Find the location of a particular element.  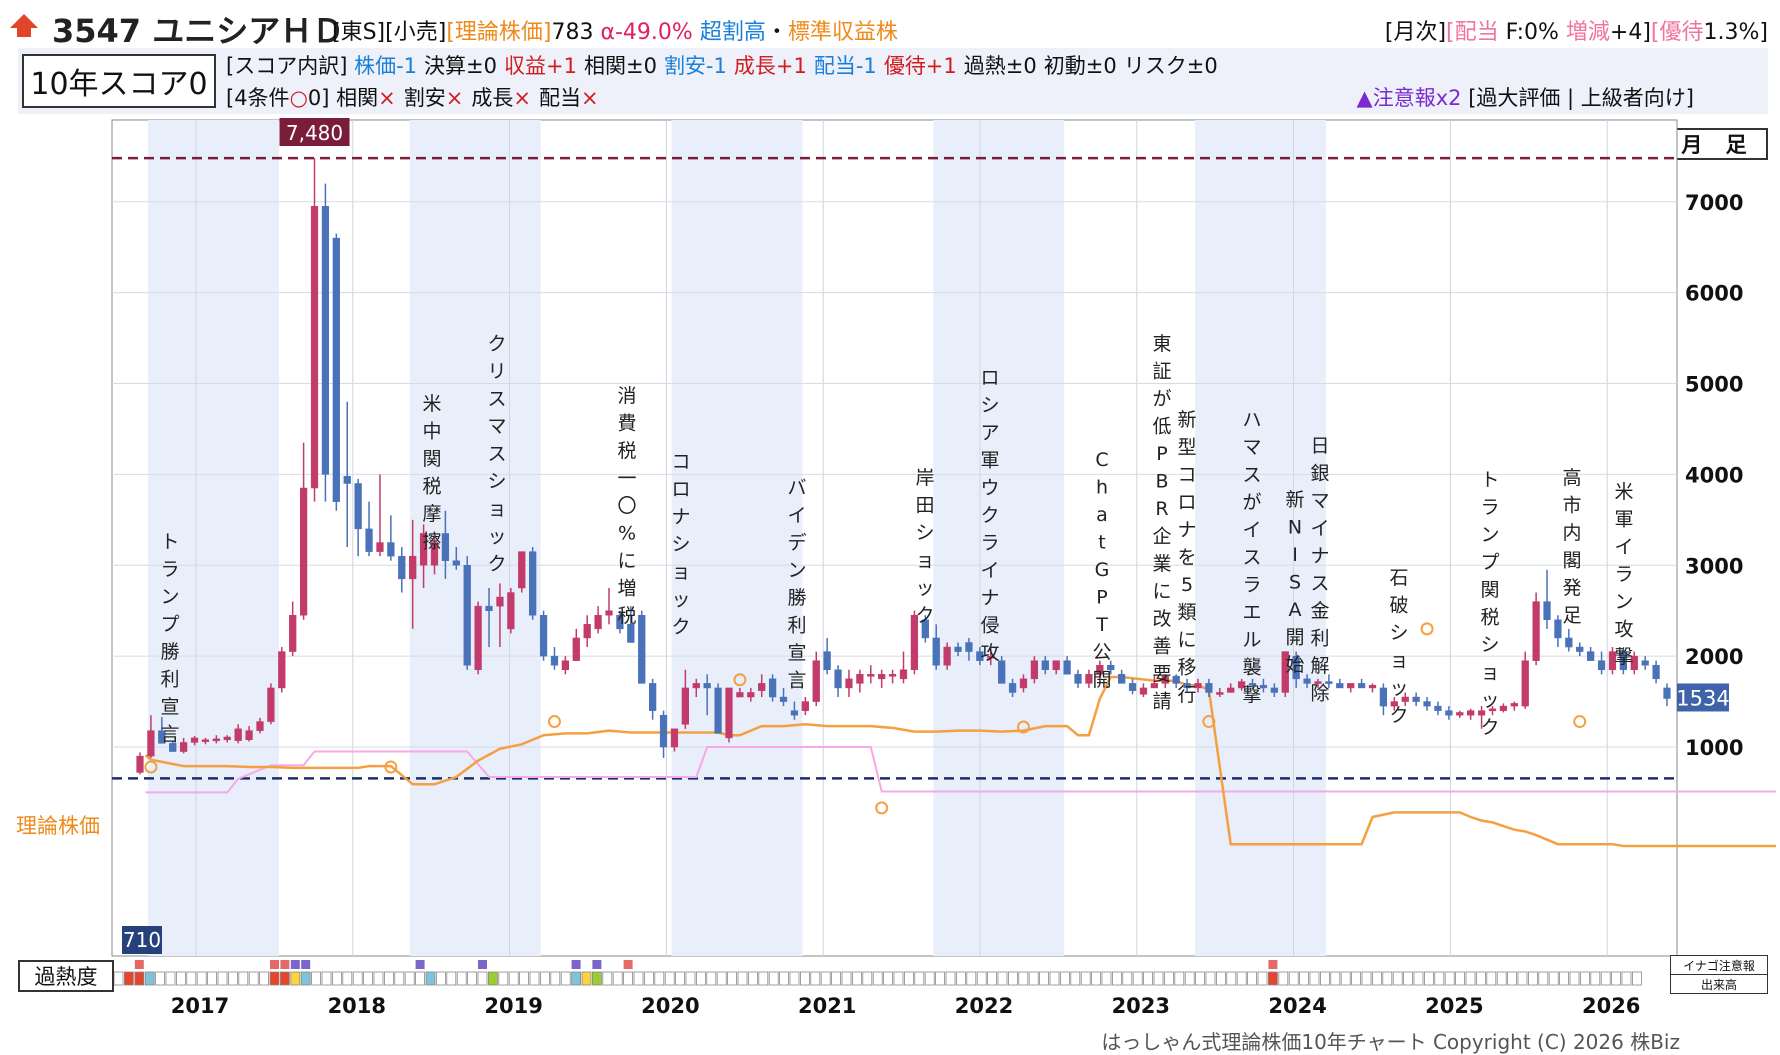

event-annotation-char: ウ is located at coordinates (989, 488).